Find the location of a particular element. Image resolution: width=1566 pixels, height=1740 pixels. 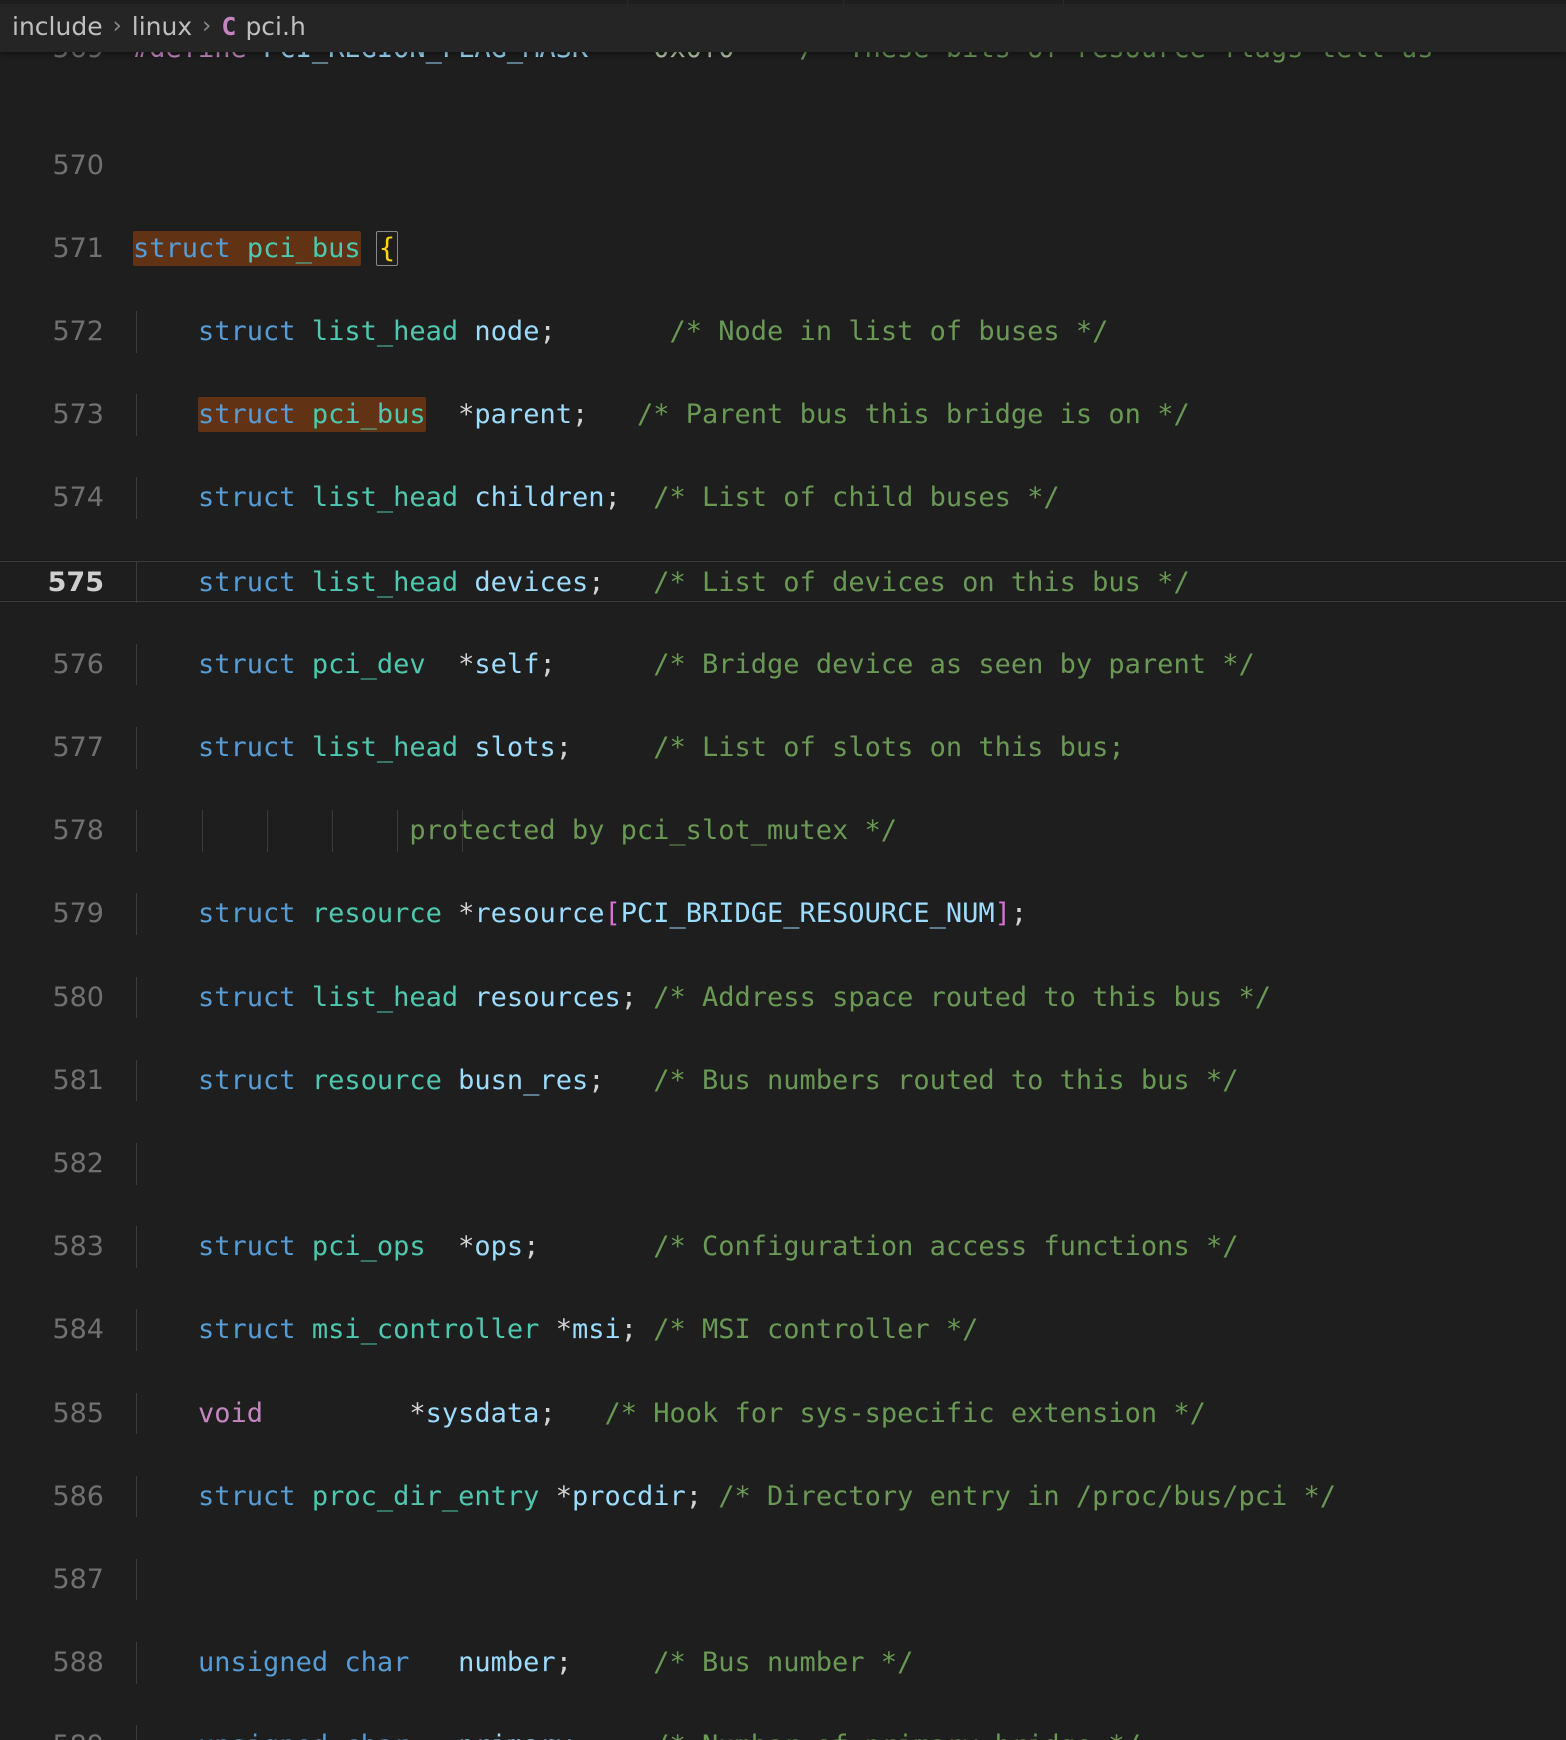

line-number-572: 572 is located at coordinates (78, 331).